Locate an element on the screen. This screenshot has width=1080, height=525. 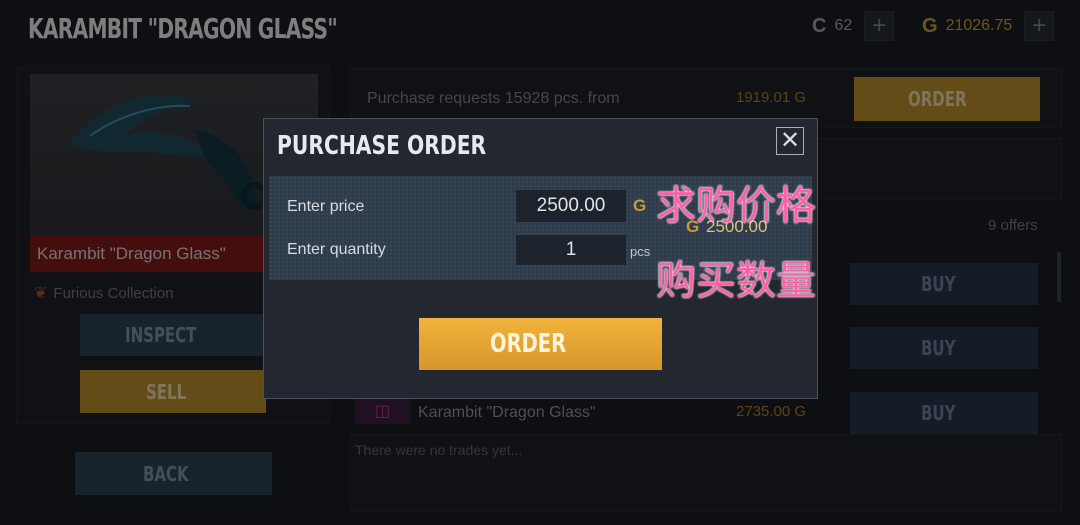
price-input is located at coordinates (571, 206).